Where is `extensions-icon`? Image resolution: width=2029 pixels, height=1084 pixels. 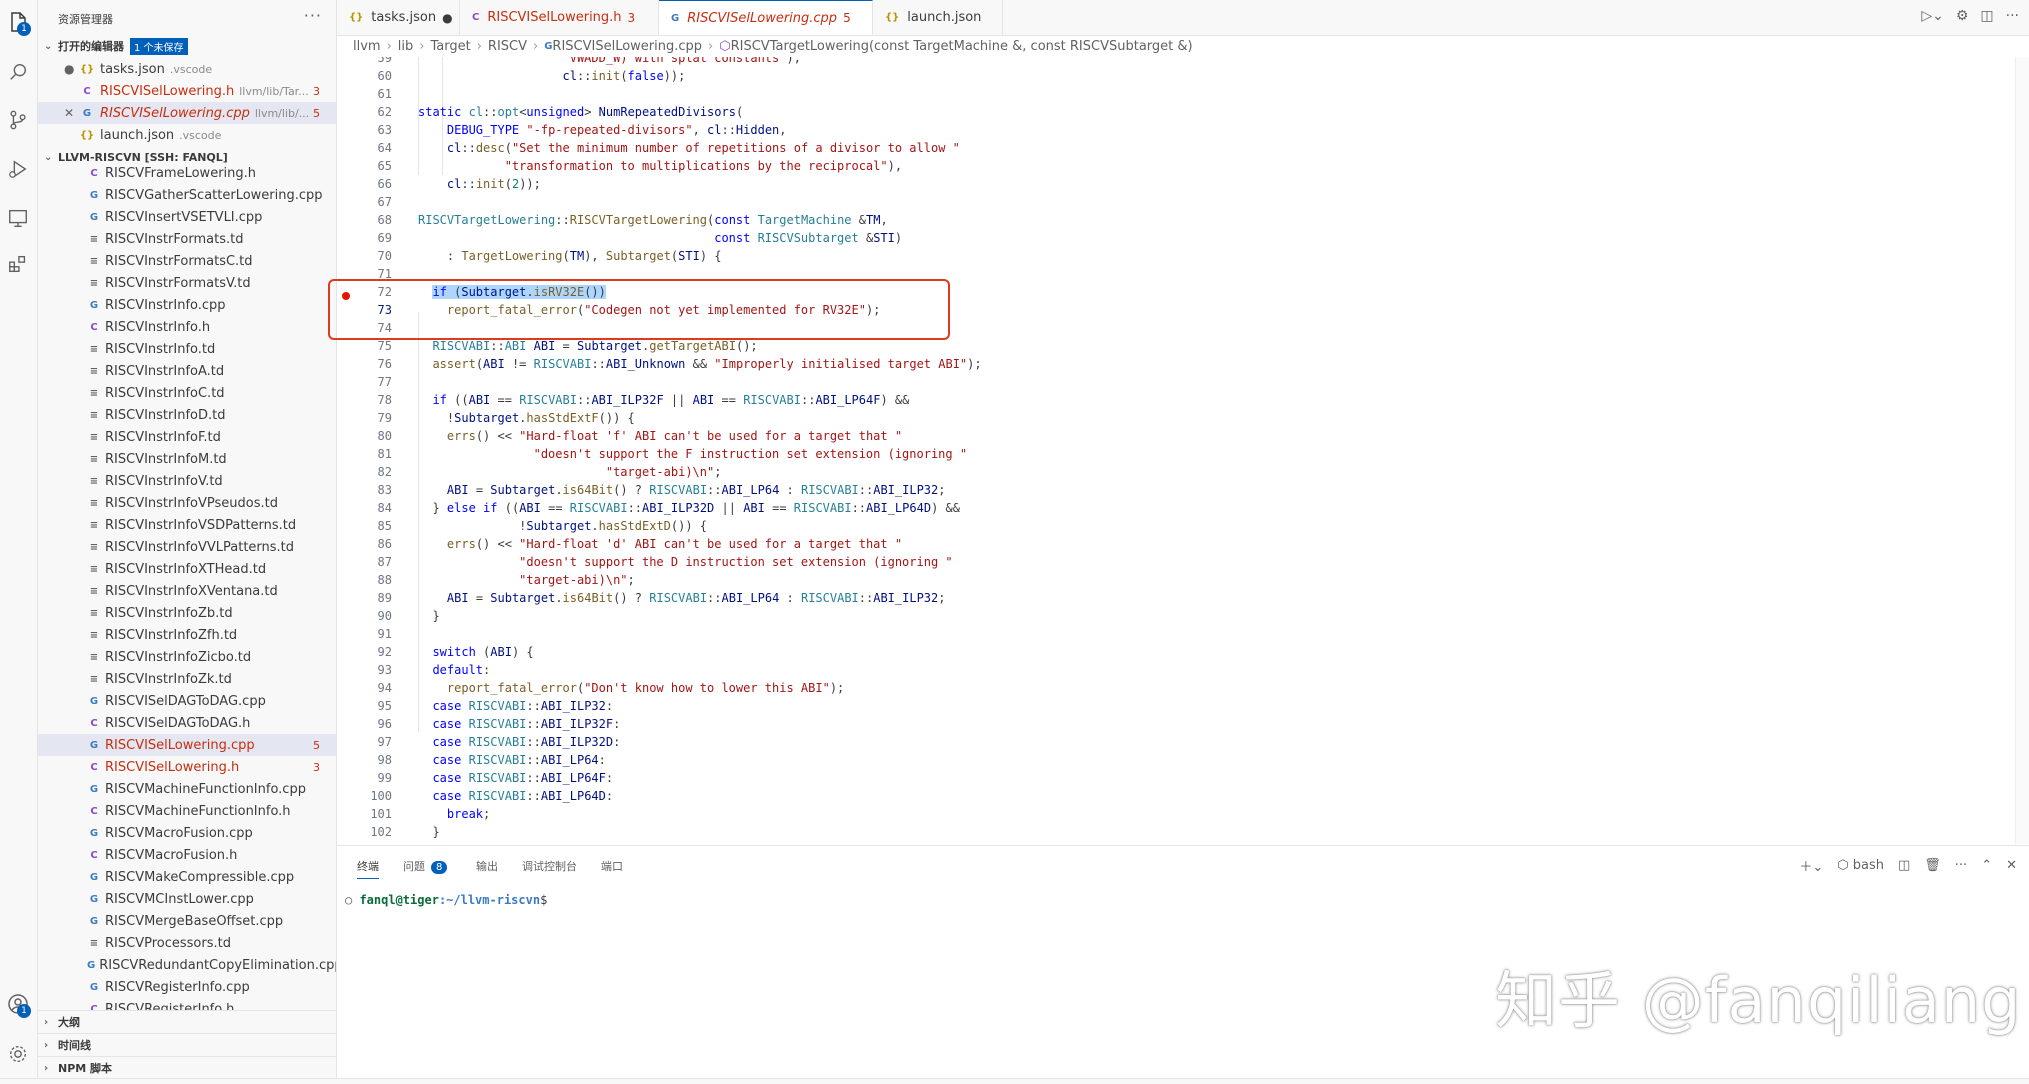 extensions-icon is located at coordinates (18, 264).